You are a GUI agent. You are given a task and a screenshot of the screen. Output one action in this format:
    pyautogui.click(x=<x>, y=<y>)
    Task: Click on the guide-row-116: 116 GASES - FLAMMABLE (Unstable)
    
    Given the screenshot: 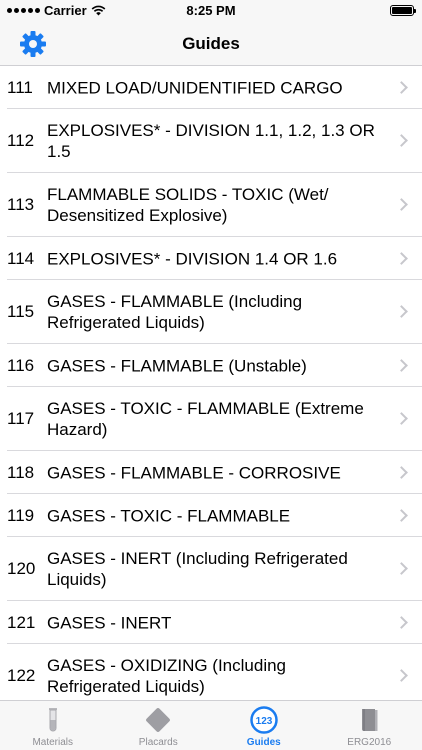 What is the action you would take?
    pyautogui.click(x=211, y=365)
    